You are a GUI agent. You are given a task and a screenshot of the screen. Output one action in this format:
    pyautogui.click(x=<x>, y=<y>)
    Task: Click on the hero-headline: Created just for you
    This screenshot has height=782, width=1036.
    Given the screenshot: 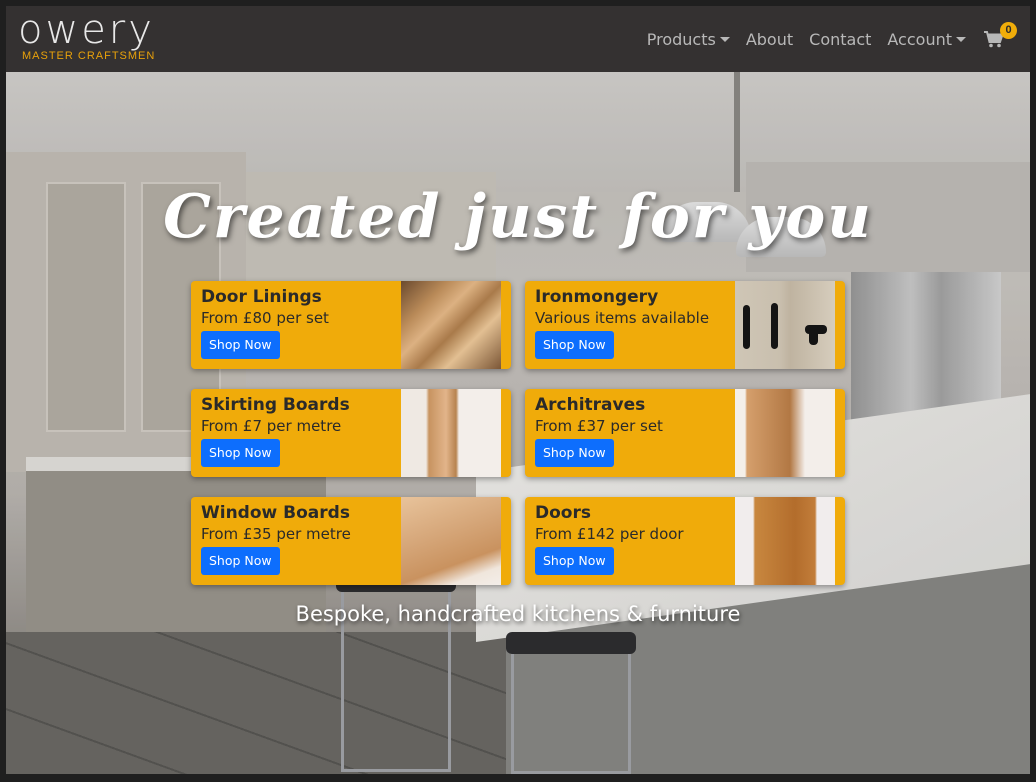 What is the action you would take?
    pyautogui.click(x=518, y=217)
    